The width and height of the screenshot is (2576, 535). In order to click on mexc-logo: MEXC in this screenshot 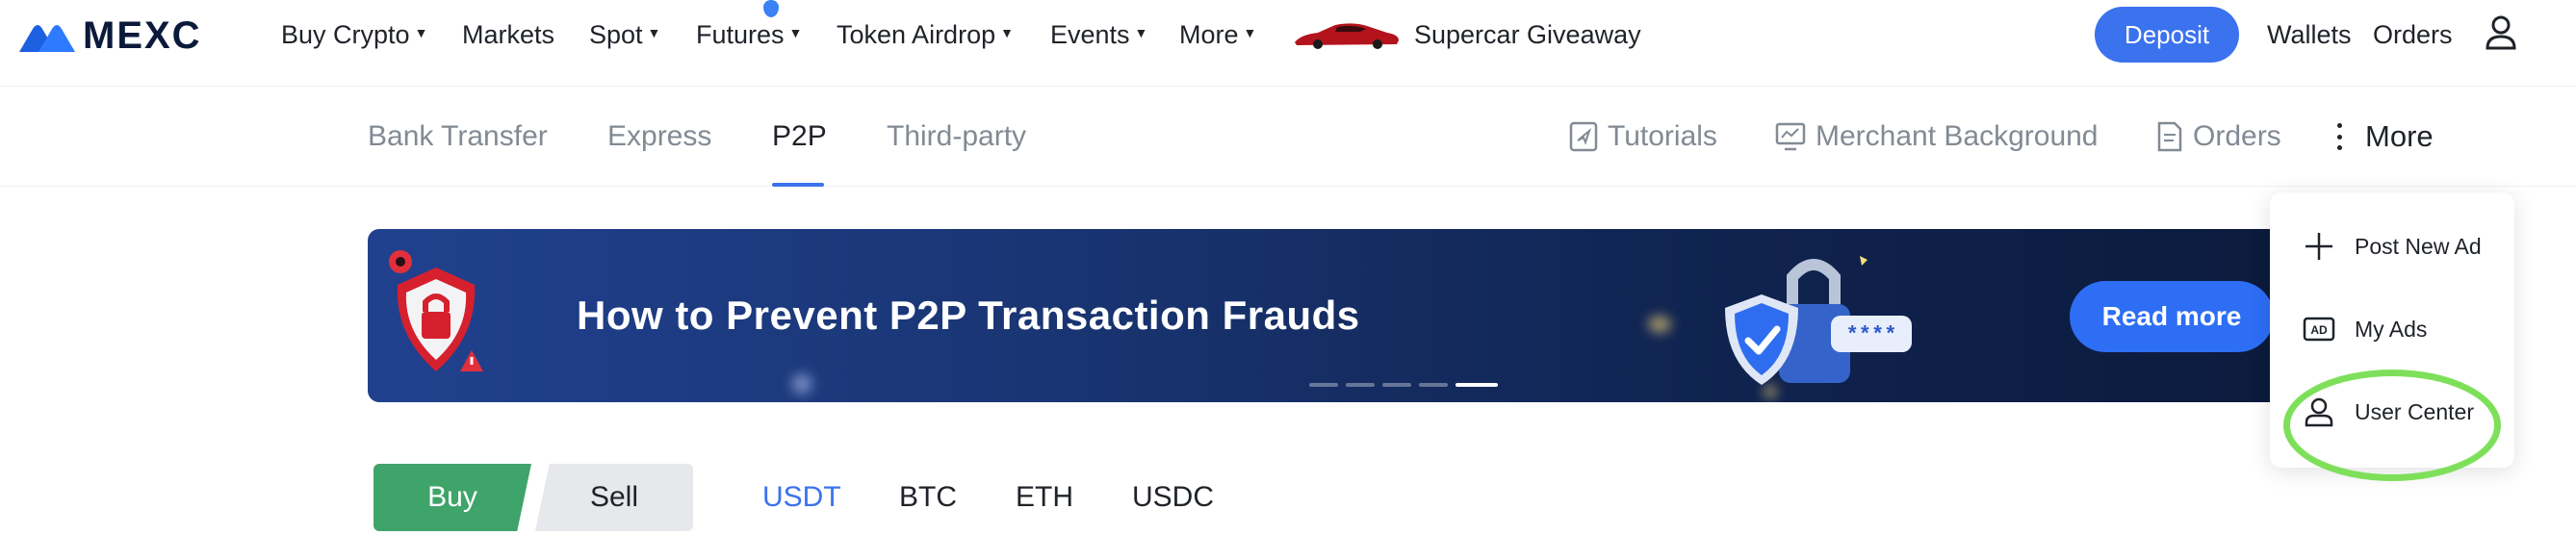, I will do `click(111, 35)`.